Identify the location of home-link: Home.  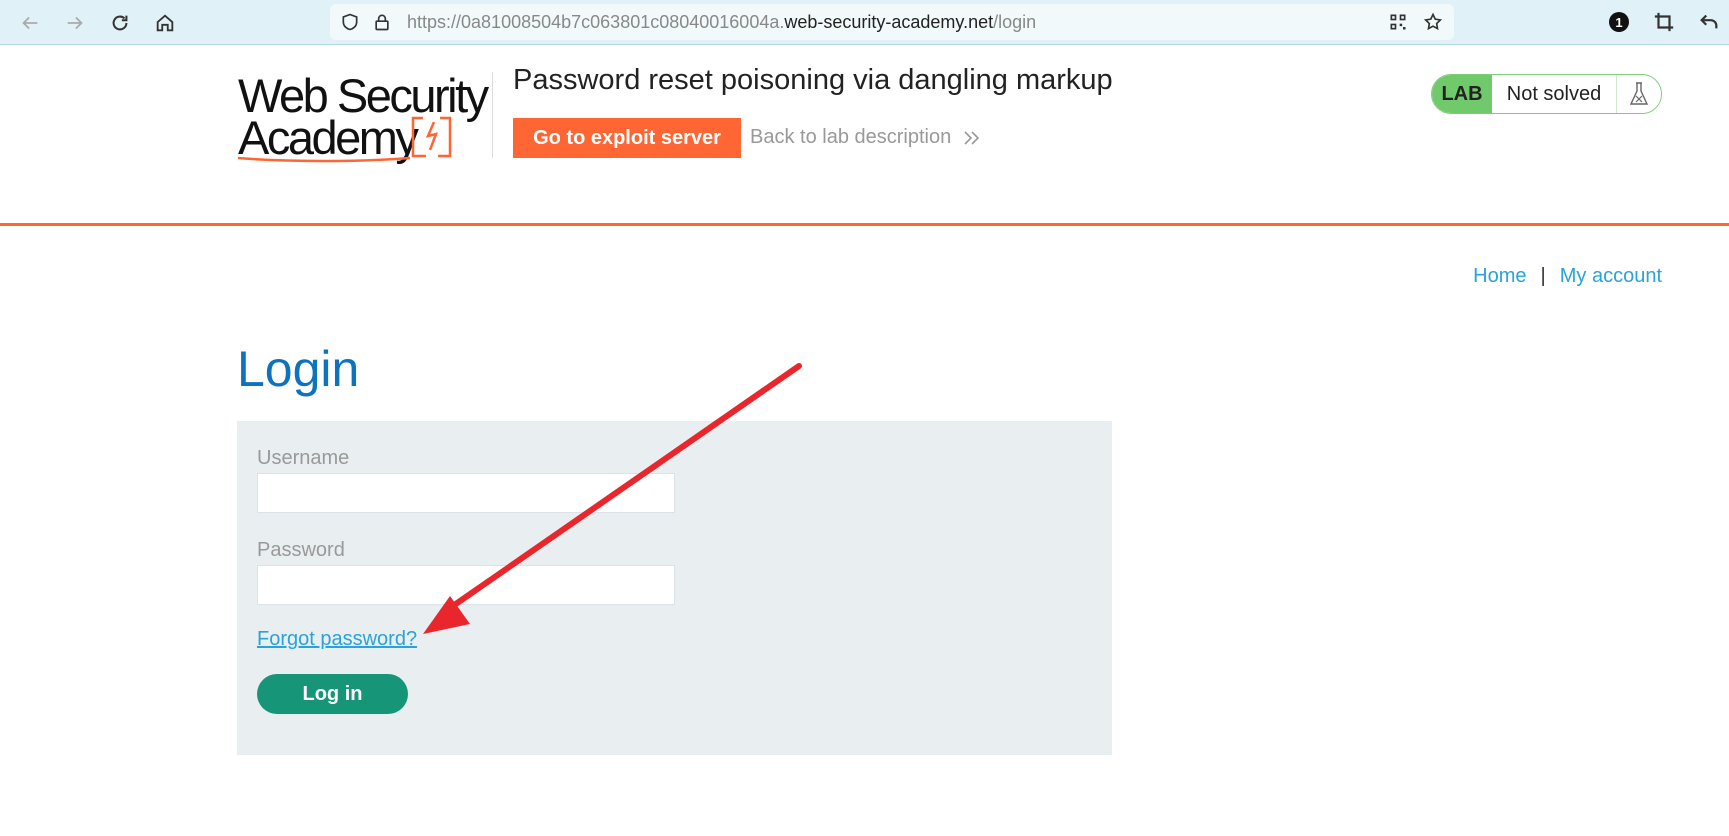
(1499, 276).